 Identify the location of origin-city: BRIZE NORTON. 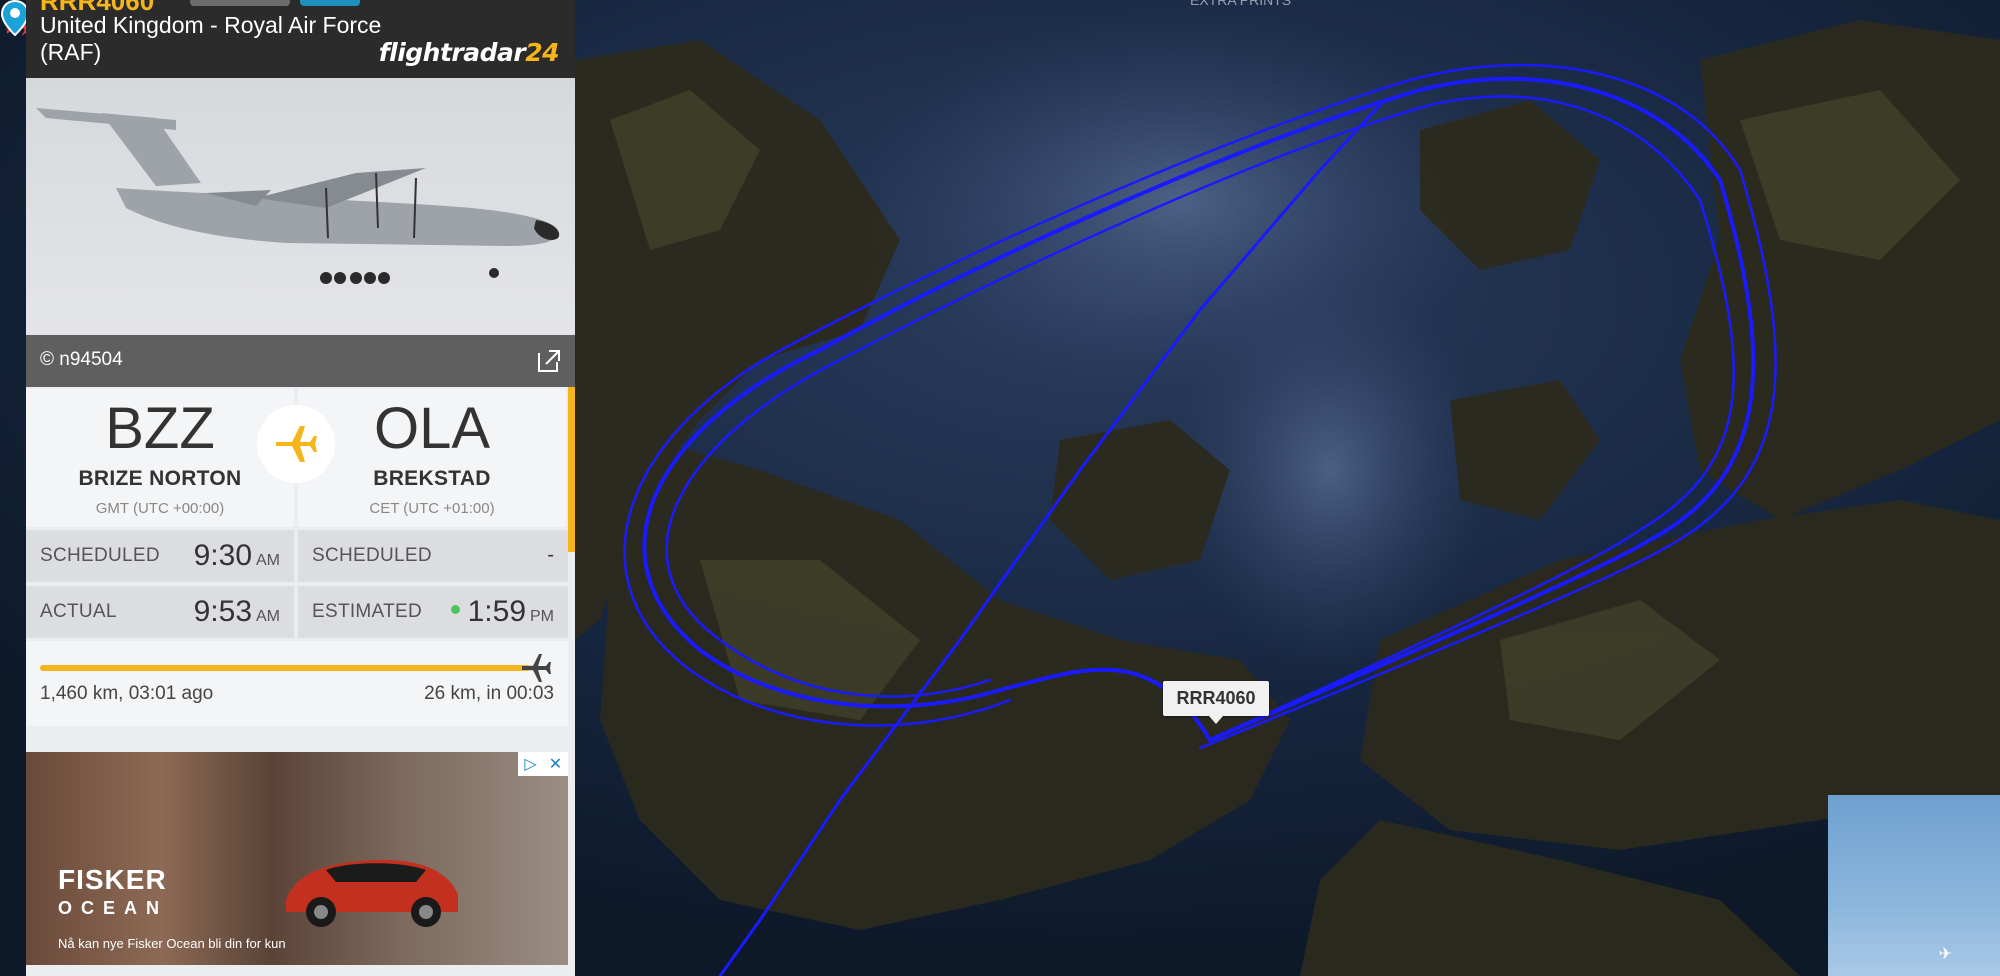
(160, 478).